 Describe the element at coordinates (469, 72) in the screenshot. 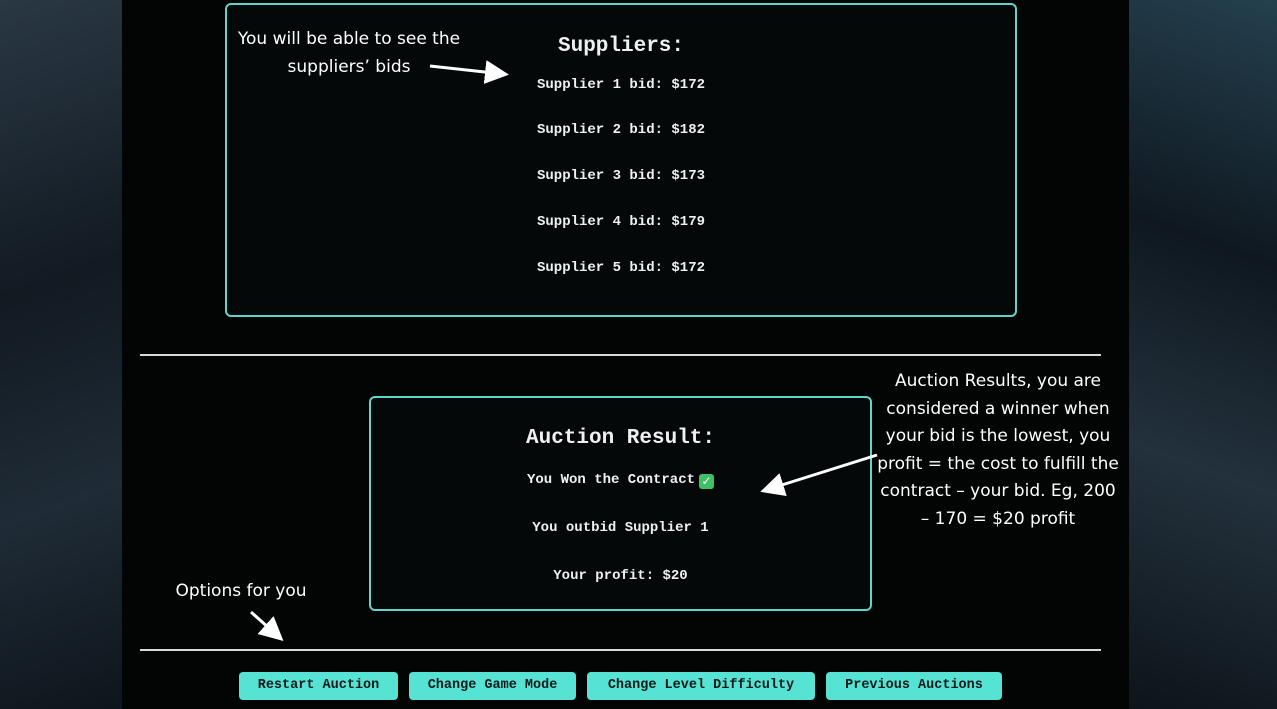

I see `arrow-to-suppliers` at that location.